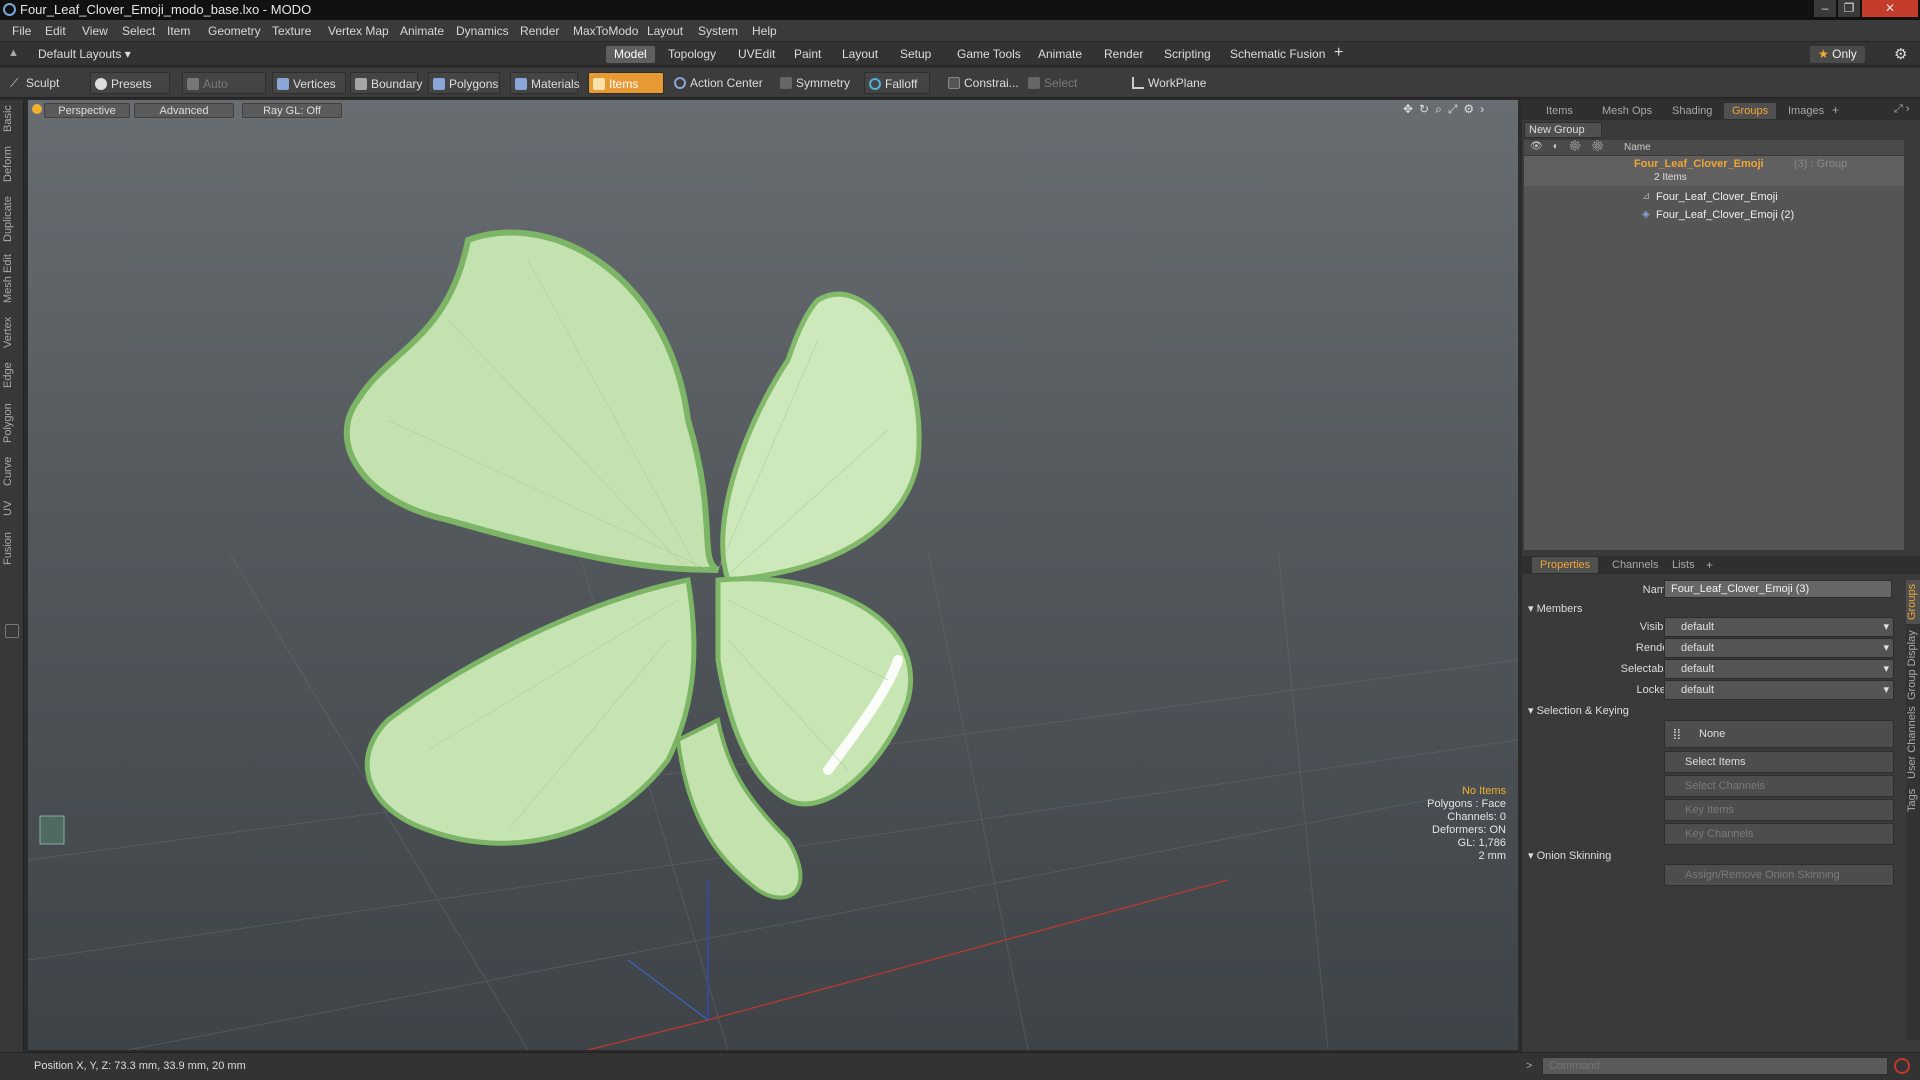  I want to click on menu-item: Item, so click(178, 31).